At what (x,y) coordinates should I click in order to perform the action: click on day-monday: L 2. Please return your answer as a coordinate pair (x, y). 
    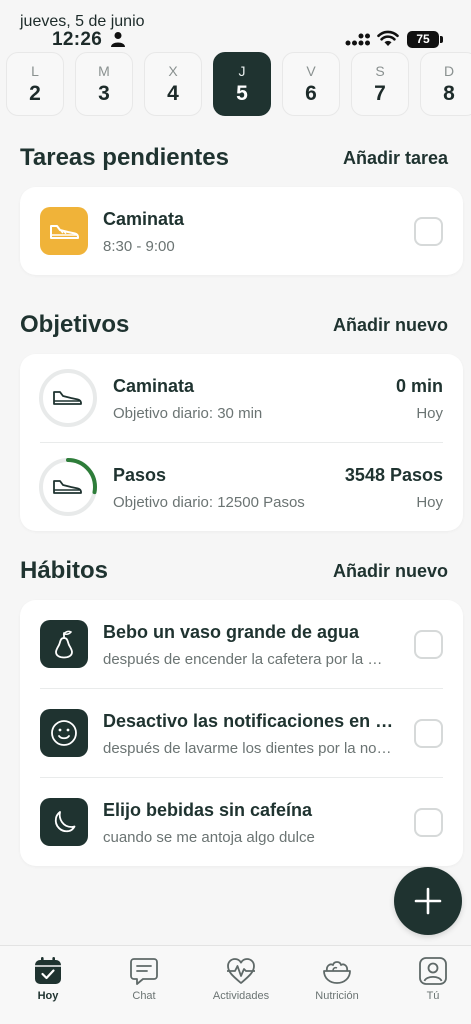
    Looking at the image, I should click on (35, 84).